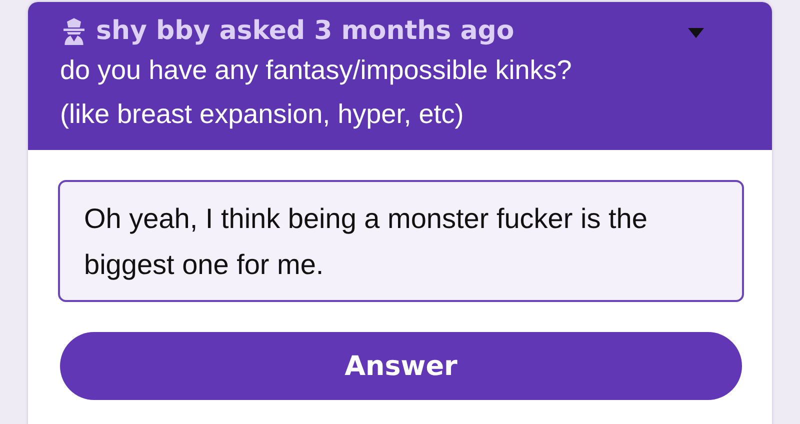 Image resolution: width=800 pixels, height=424 pixels. I want to click on caret-icon, so click(696, 33).